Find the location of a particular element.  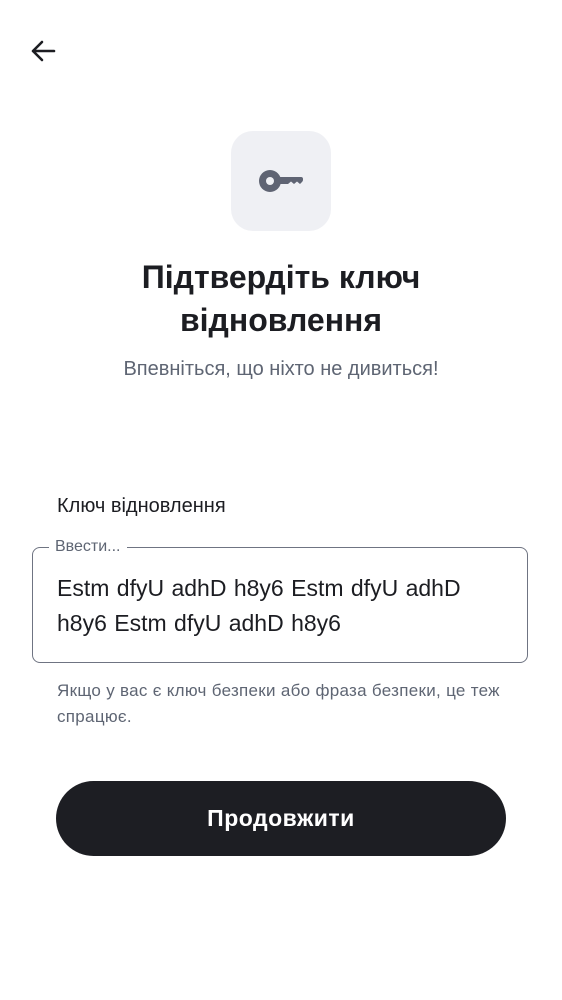

arrow-left-icon is located at coordinates (43, 51).